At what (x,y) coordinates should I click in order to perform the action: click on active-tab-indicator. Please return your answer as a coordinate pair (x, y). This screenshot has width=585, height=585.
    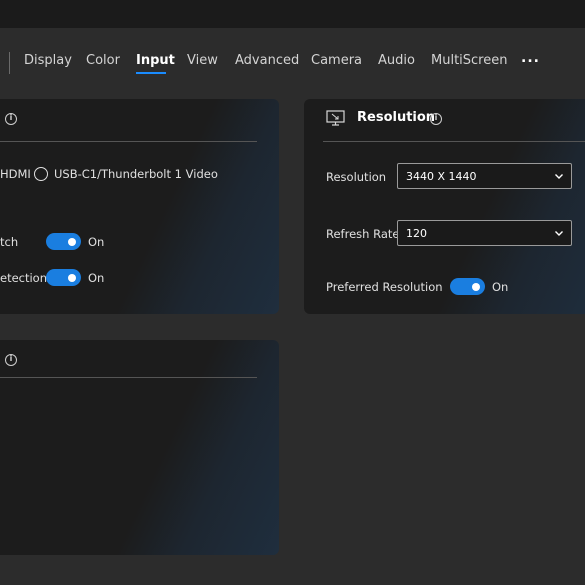
    Looking at the image, I should click on (151, 73).